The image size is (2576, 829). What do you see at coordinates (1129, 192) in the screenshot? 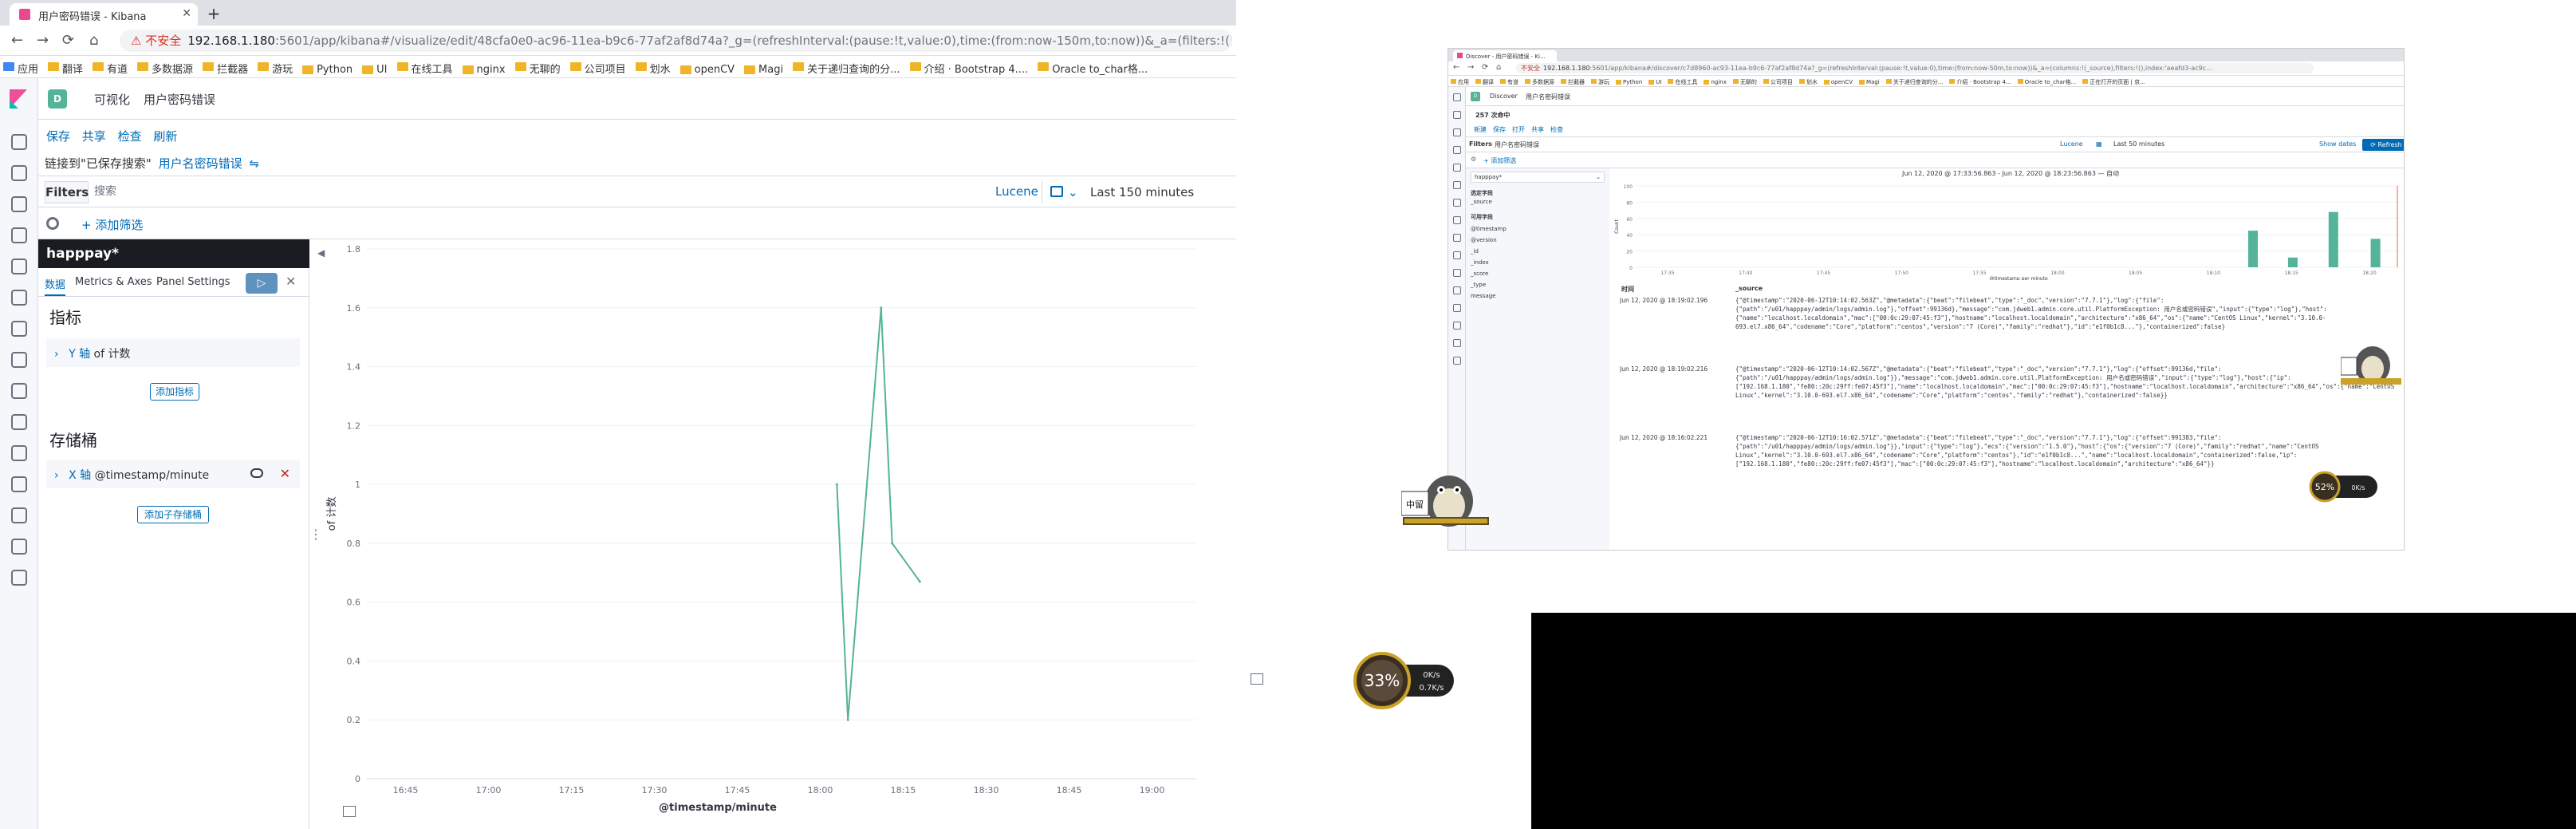
I see `date-picker: ⌄ Last 150 minutes` at bounding box center [1129, 192].